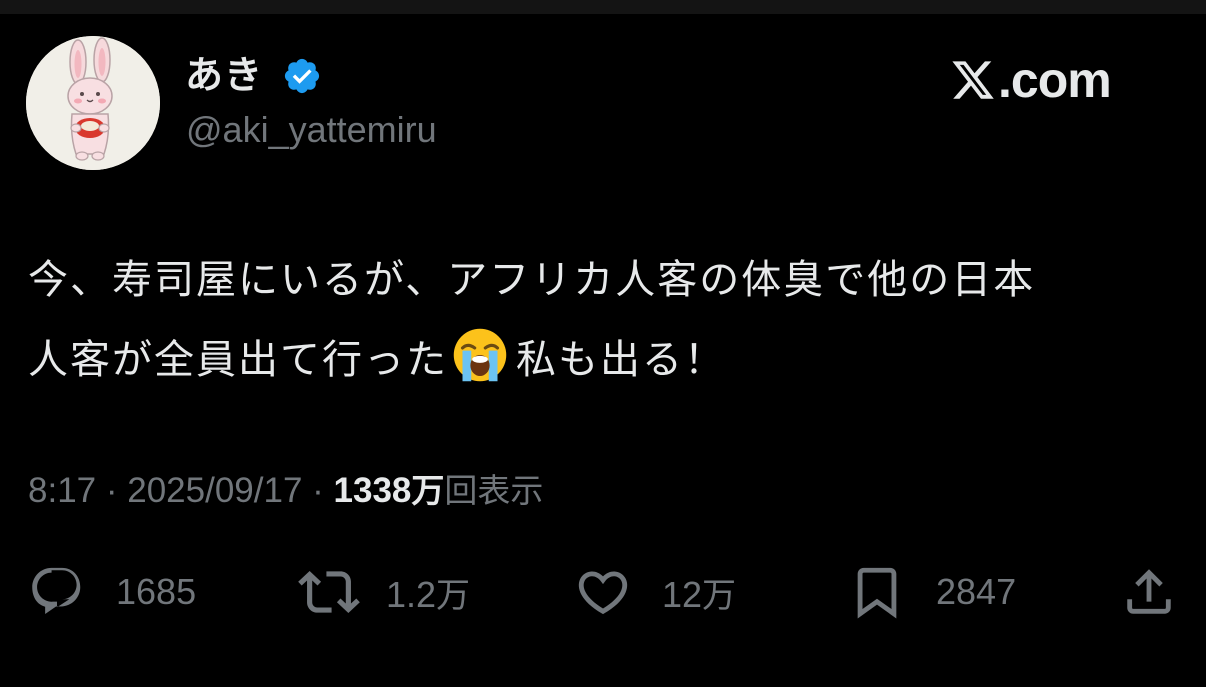 The height and width of the screenshot is (687, 1206). I want to click on brand-watermark: .com, so click(1031, 80).